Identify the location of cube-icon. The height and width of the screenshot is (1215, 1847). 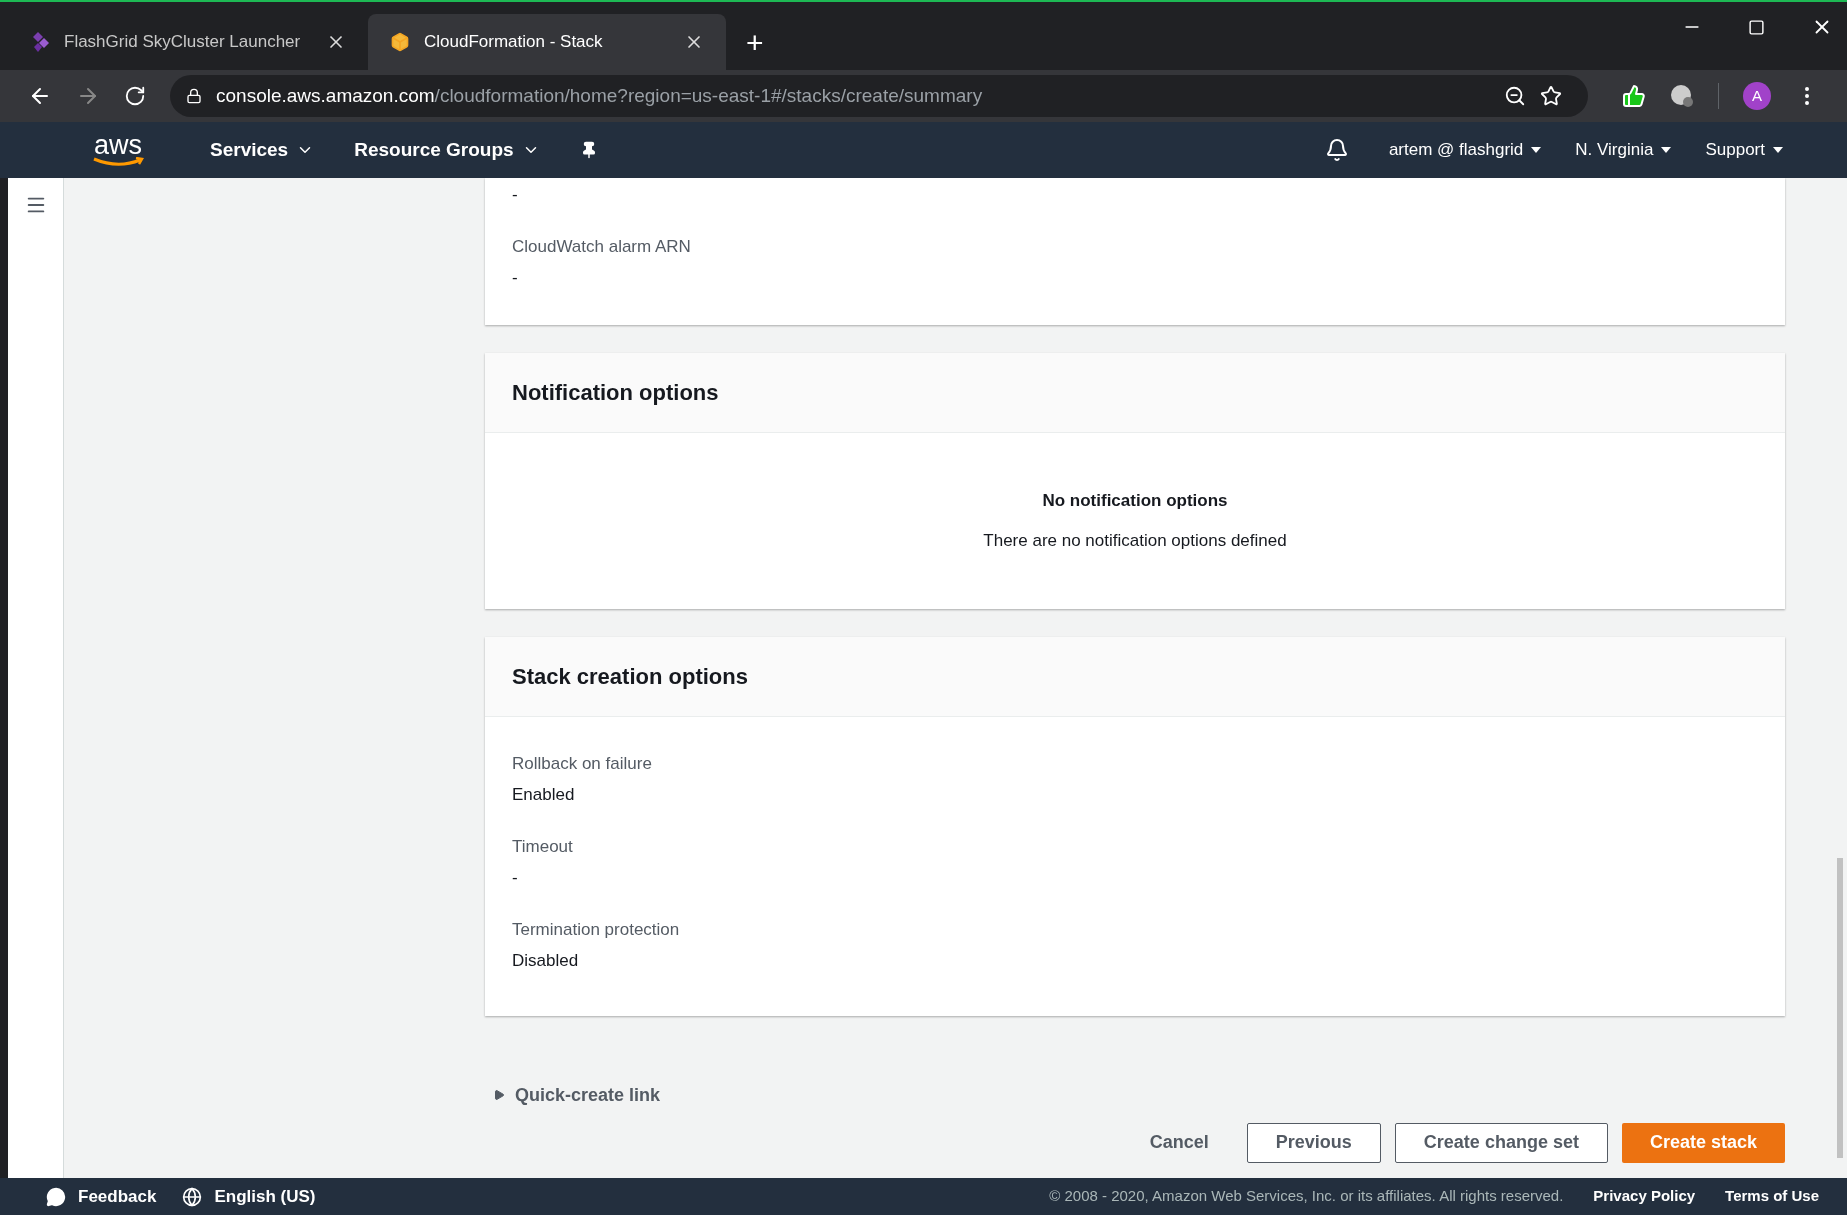
(400, 42).